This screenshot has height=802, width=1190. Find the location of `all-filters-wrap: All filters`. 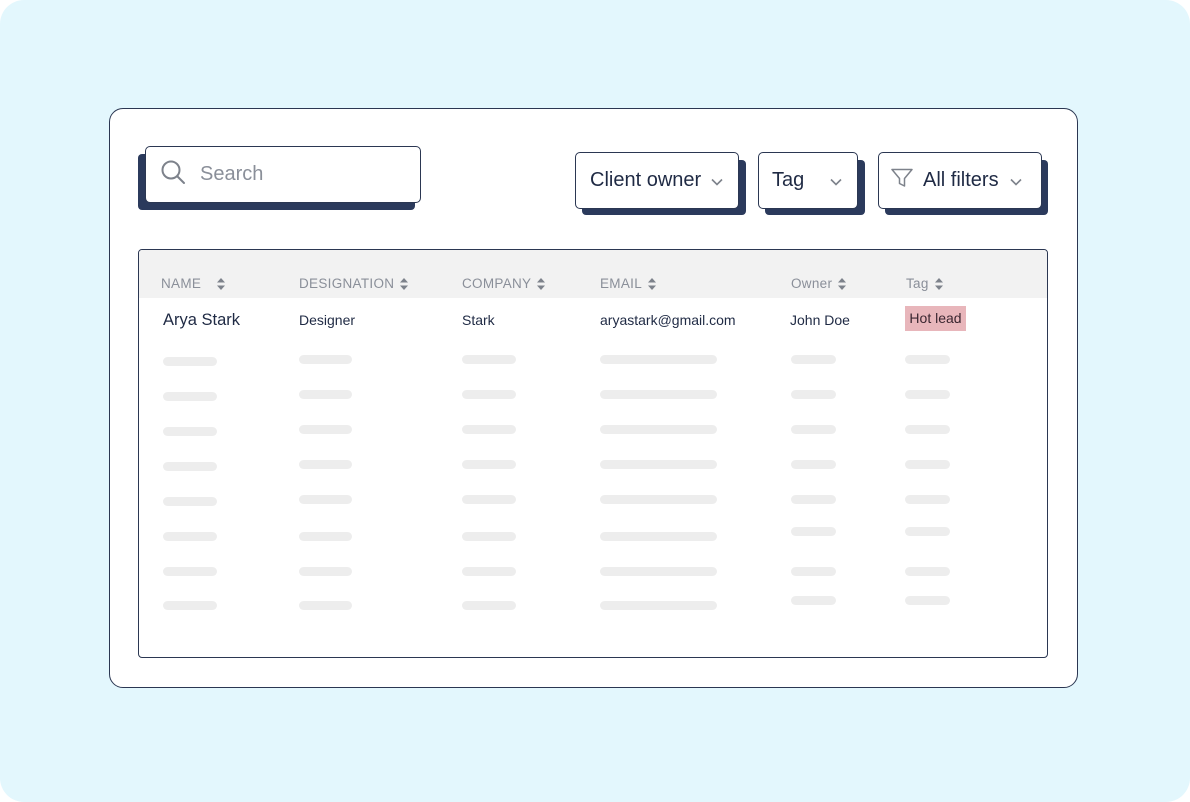

all-filters-wrap: All filters is located at coordinates (963, 184).